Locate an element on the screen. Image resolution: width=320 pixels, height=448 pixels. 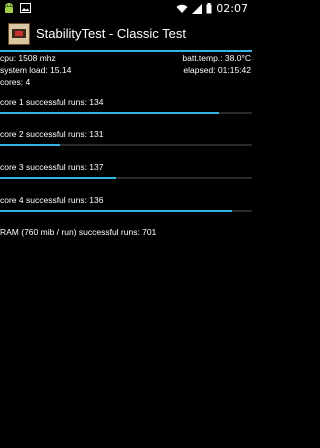
core-3-progress-fill is located at coordinates (58, 178).